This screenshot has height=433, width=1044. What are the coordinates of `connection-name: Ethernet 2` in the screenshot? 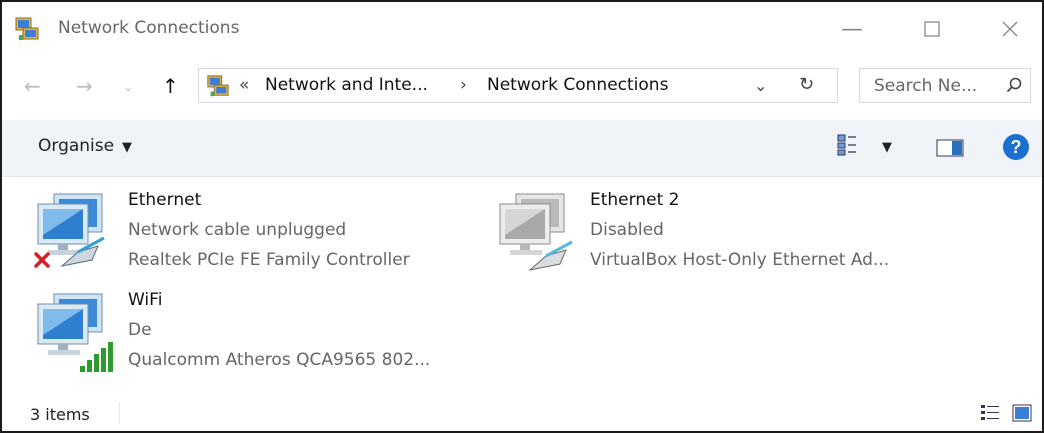 It's located at (635, 200).